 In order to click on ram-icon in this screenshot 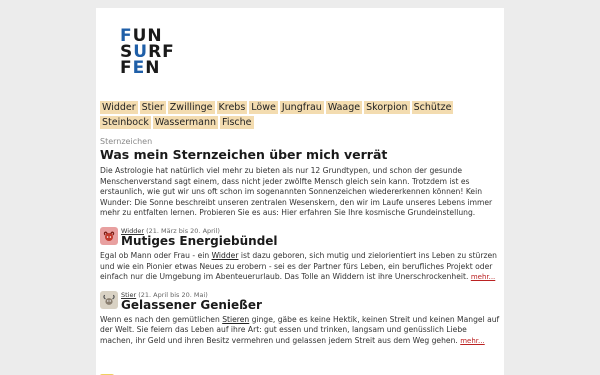, I will do `click(109, 235)`.